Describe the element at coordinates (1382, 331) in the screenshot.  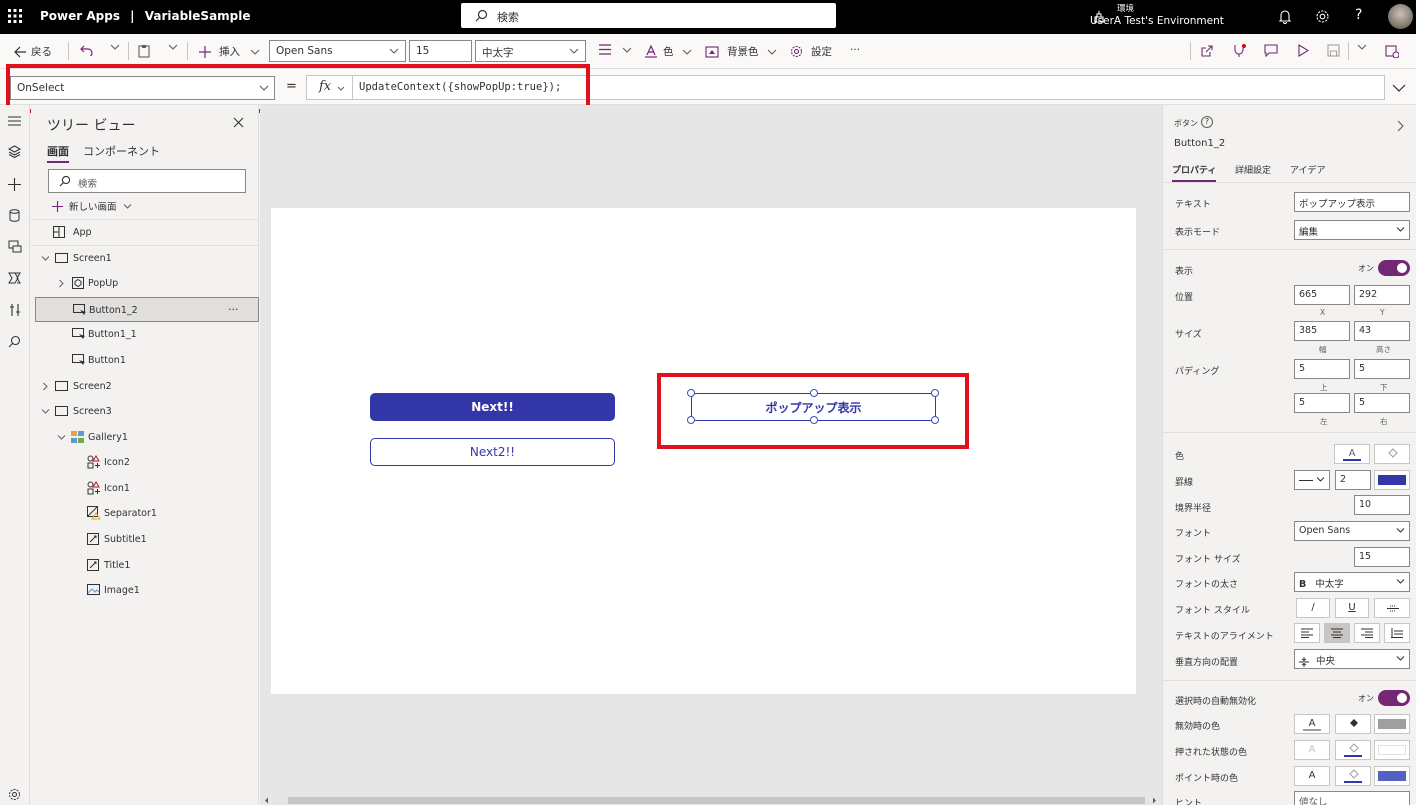
I see `height-input: 43` at that location.